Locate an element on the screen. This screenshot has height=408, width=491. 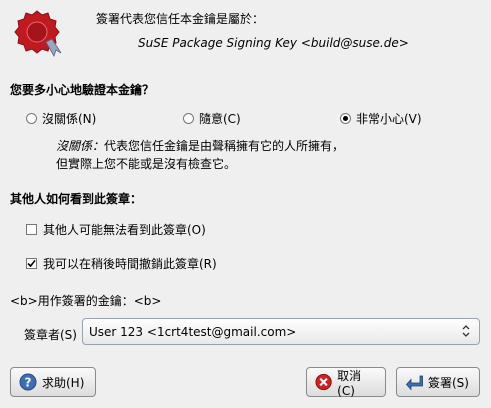
verification-description: 沒關係：代表您信任金鑰是由聲稱擁有它的人所擁有， is located at coordinates (200, 145).